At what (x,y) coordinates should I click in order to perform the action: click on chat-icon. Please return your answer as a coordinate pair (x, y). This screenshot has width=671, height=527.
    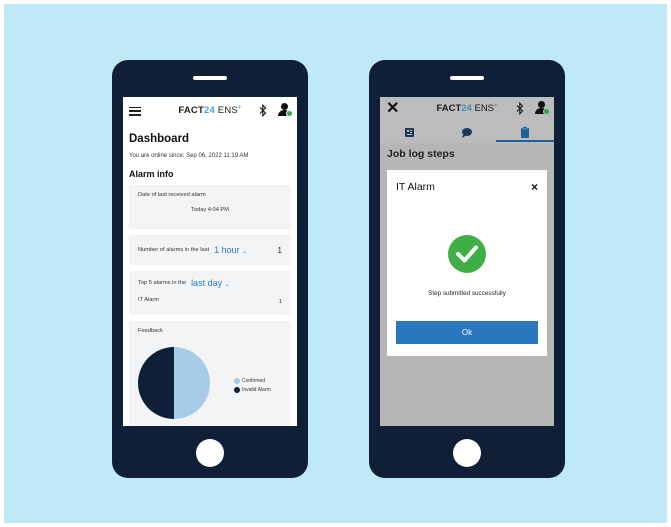
    Looking at the image, I should click on (467, 132).